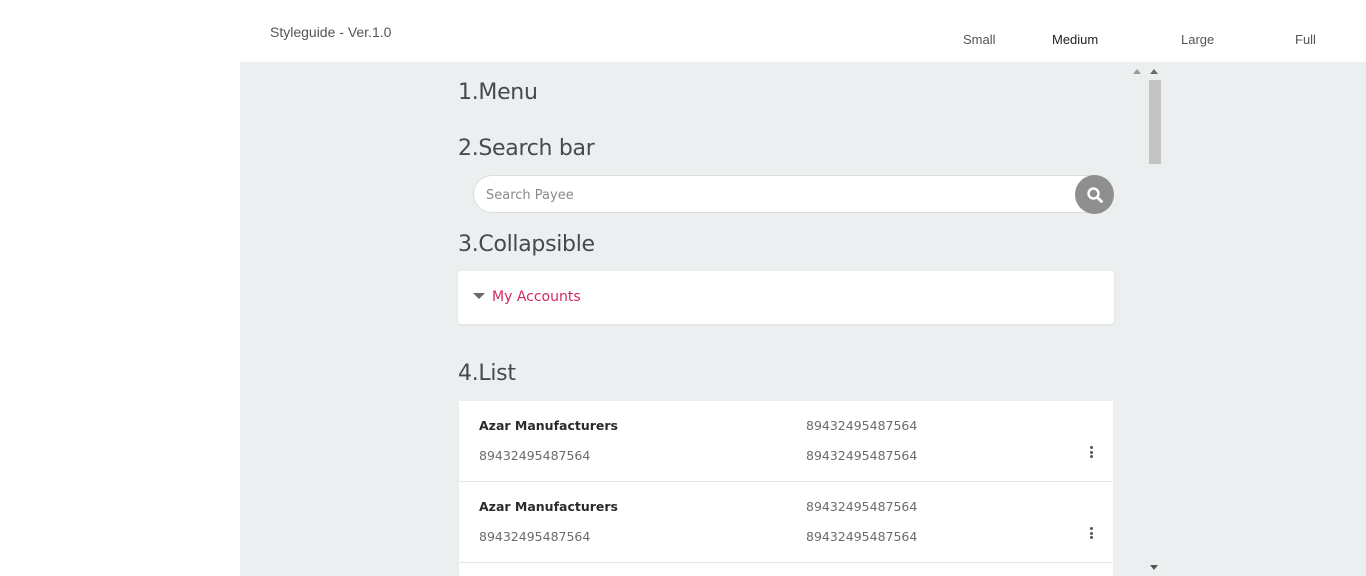  What do you see at coordinates (1155, 122) in the screenshot?
I see `scrollbar-thumb` at bounding box center [1155, 122].